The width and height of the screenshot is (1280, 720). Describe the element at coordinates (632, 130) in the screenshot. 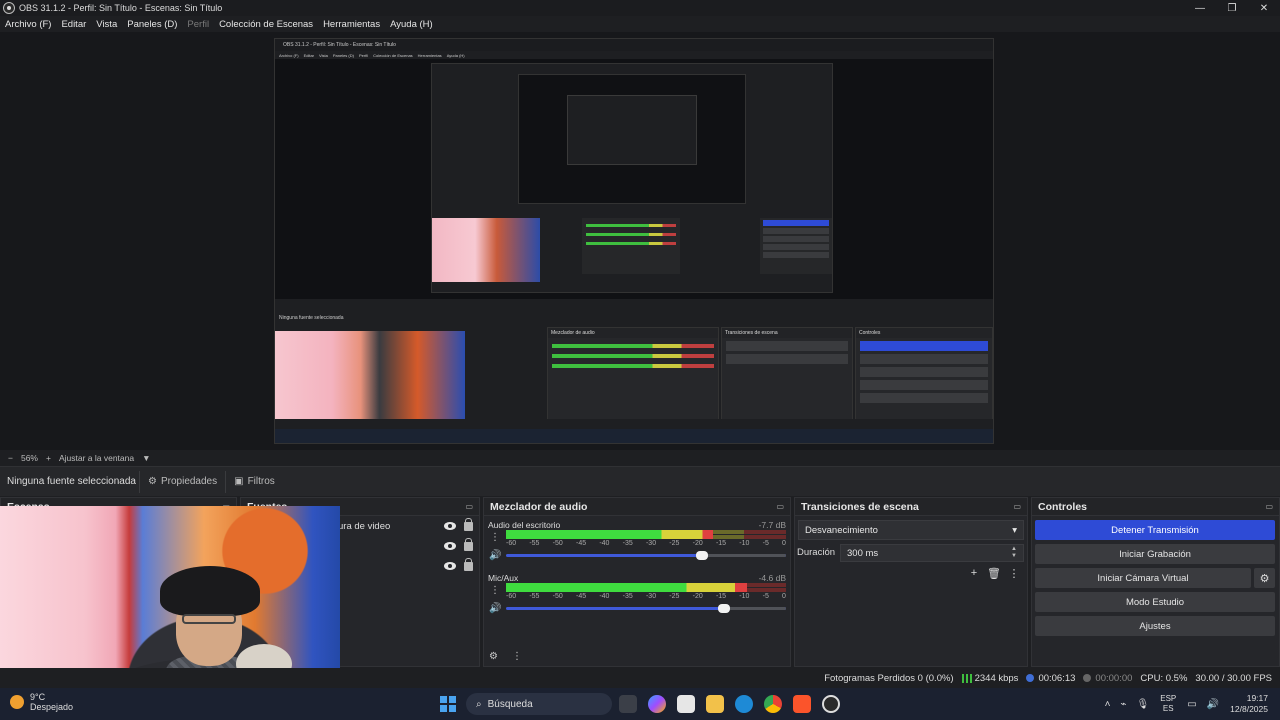

I see `nested-deeper-preview` at that location.